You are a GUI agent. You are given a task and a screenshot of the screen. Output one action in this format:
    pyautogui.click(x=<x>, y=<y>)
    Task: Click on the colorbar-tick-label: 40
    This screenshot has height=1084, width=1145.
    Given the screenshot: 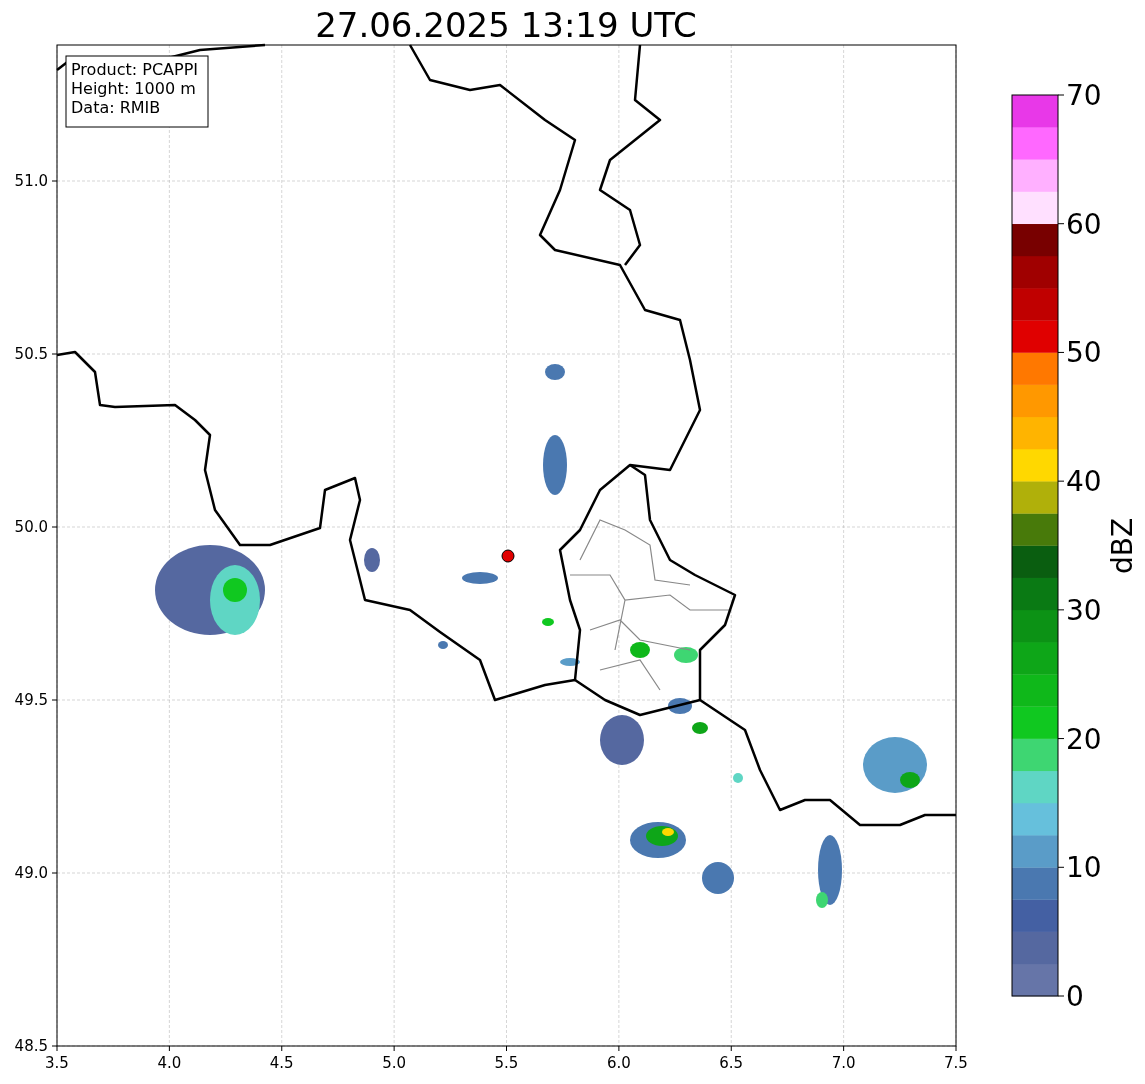 What is the action you would take?
    pyautogui.click(x=1084, y=482)
    